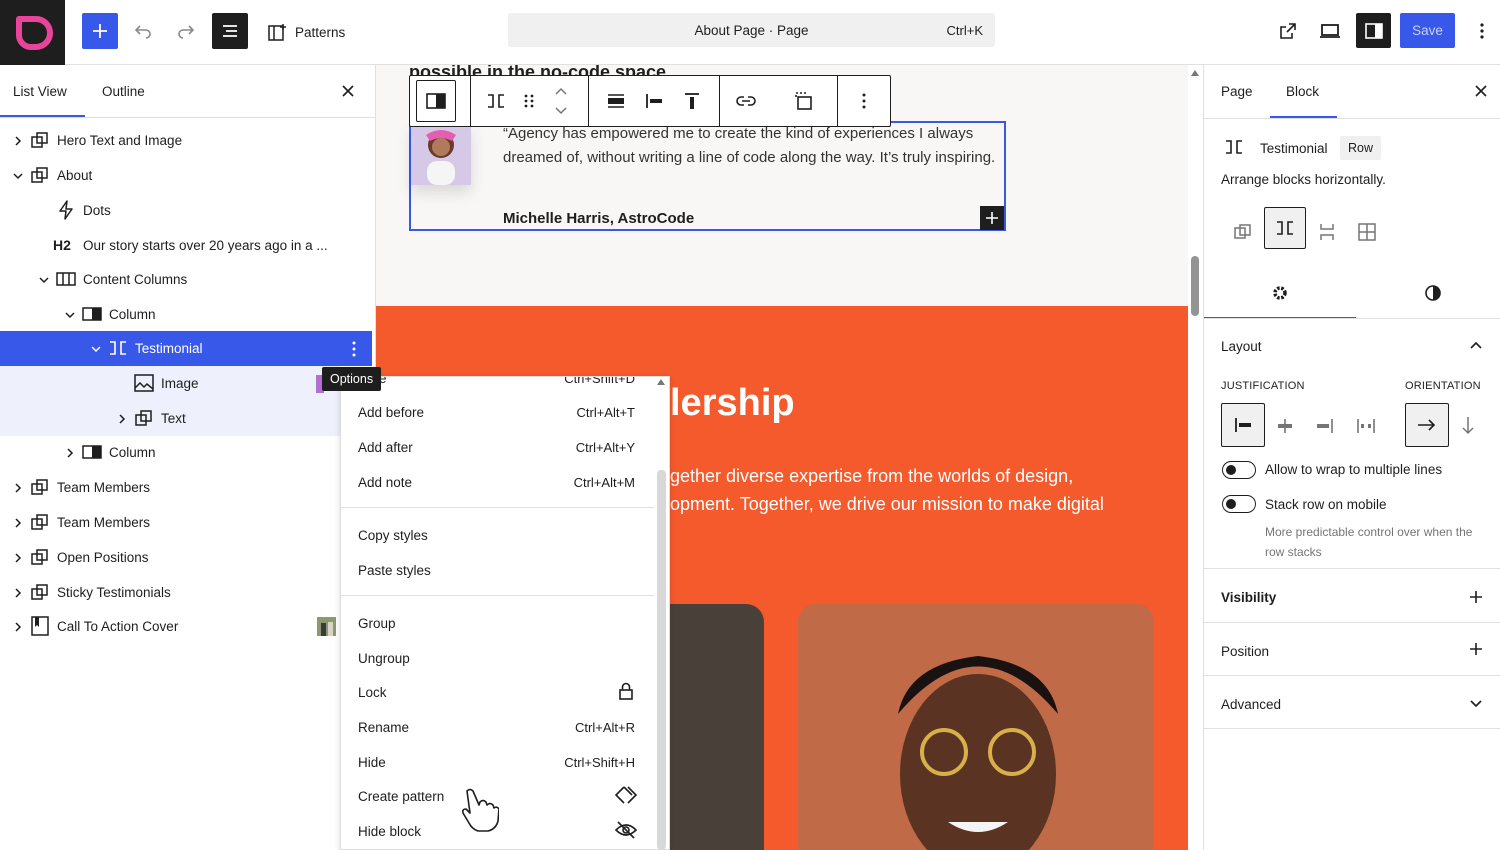 The width and height of the screenshot is (1500, 850). What do you see at coordinates (1239, 470) in the screenshot?
I see `wrap-toggle` at bounding box center [1239, 470].